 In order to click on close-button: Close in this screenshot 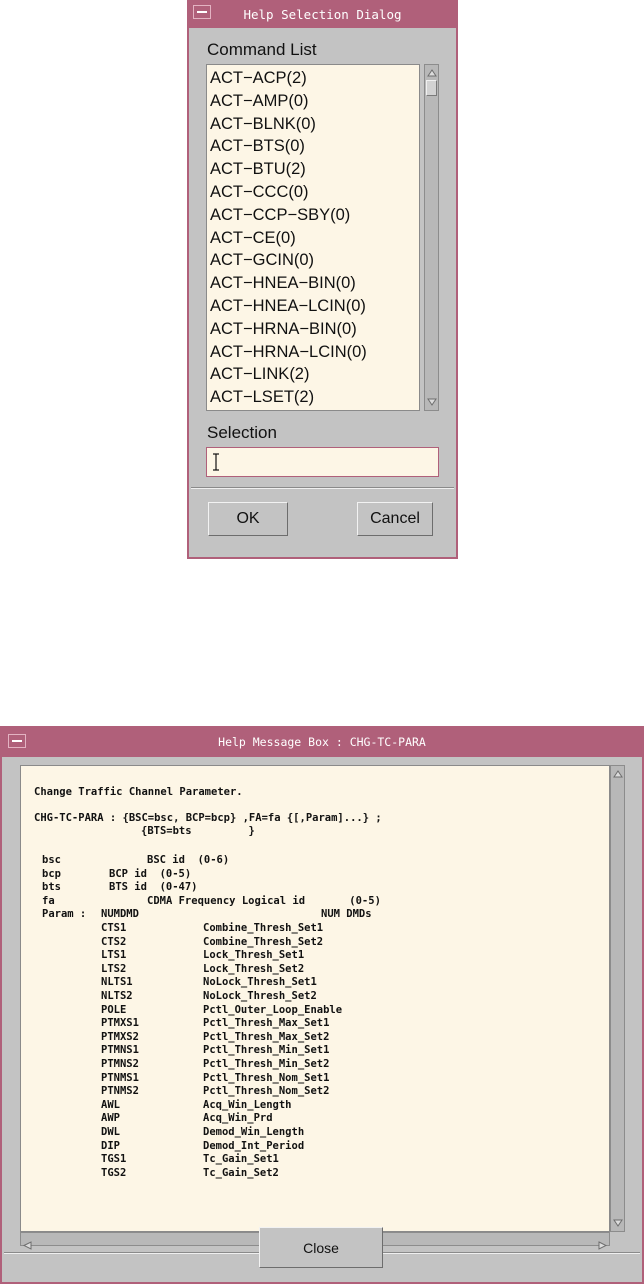, I will do `click(321, 1247)`.